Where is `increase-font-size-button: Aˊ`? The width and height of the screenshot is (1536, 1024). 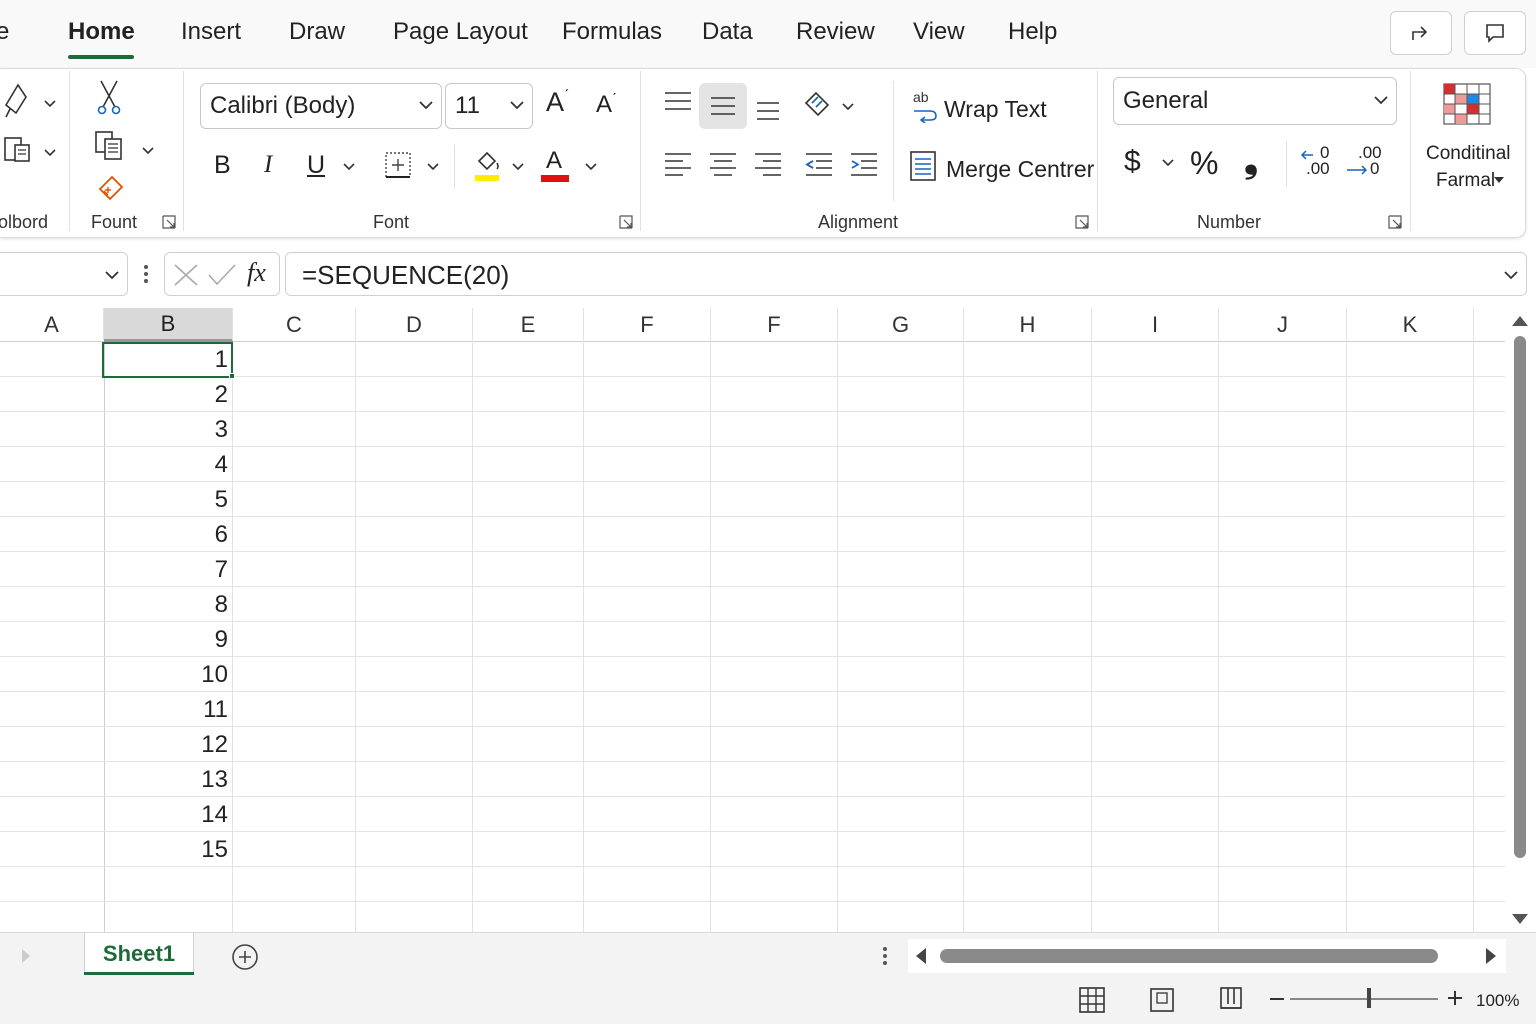
increase-font-size-button: Aˊ is located at coordinates (557, 102).